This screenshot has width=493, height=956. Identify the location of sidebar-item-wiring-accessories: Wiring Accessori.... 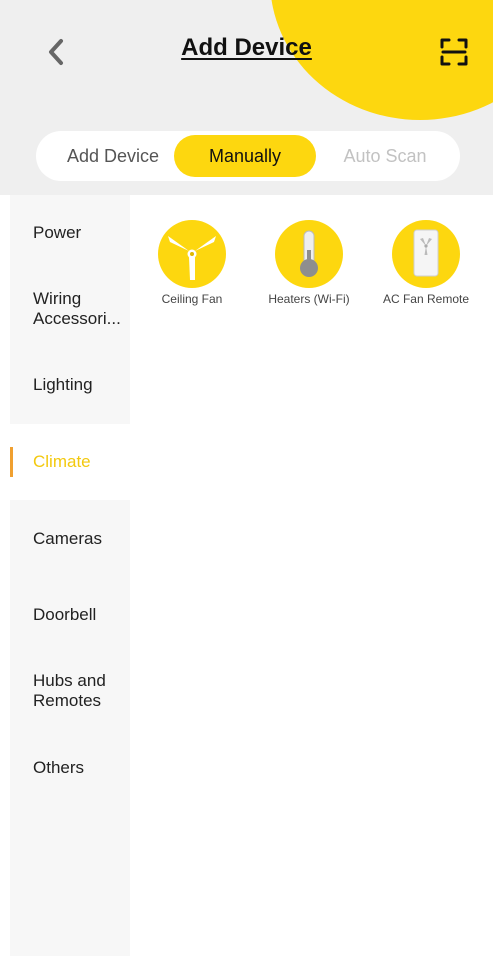
(70, 309).